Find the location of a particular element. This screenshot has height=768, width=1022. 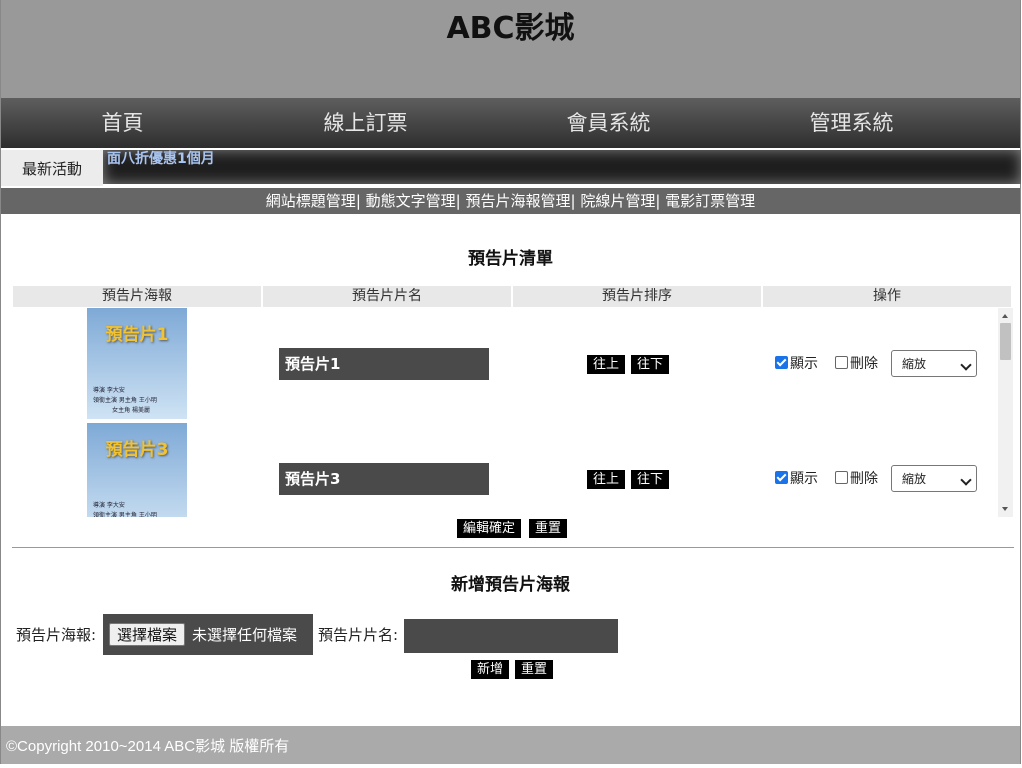

ticker-text: 面八折優惠1個月 is located at coordinates (161, 159).